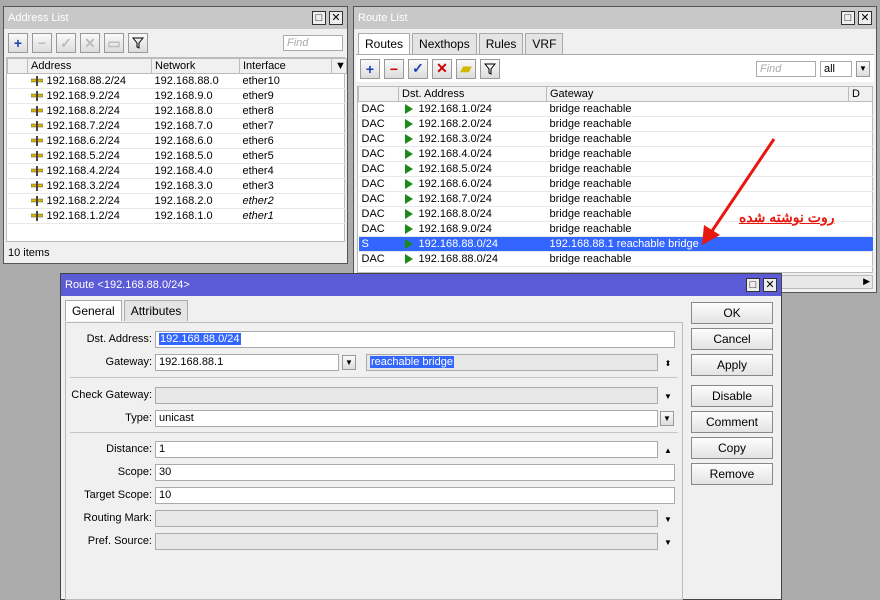 This screenshot has height=600, width=880. Describe the element at coordinates (177, 111) in the screenshot. I see `table-row: 192.168.8.2/24 192.168.8.0 ether8` at that location.